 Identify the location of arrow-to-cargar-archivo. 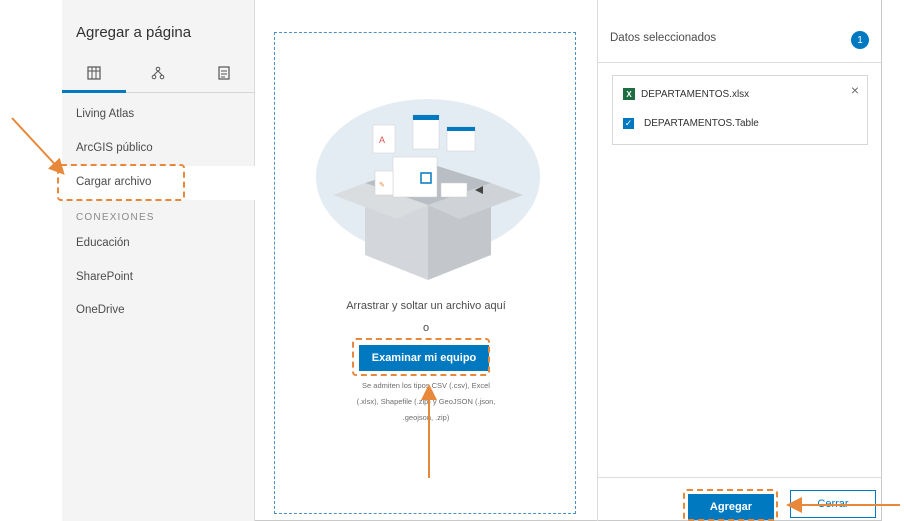
(38, 146).